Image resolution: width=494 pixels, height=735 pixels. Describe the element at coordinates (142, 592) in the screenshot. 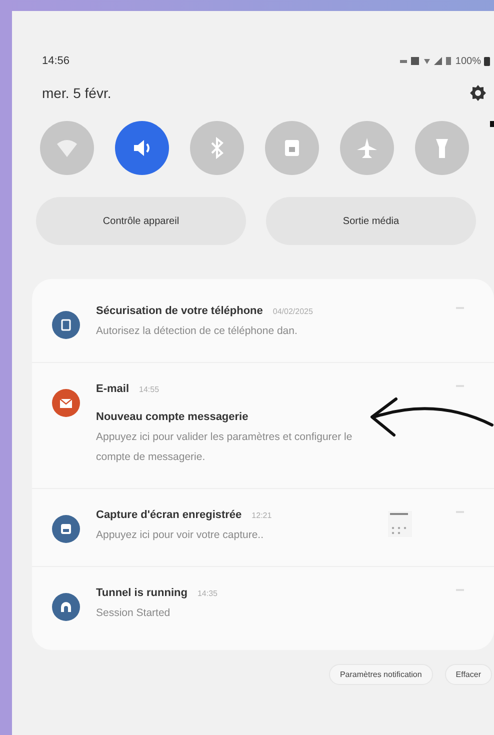

I see `notification-title: Tunnel is running` at that location.